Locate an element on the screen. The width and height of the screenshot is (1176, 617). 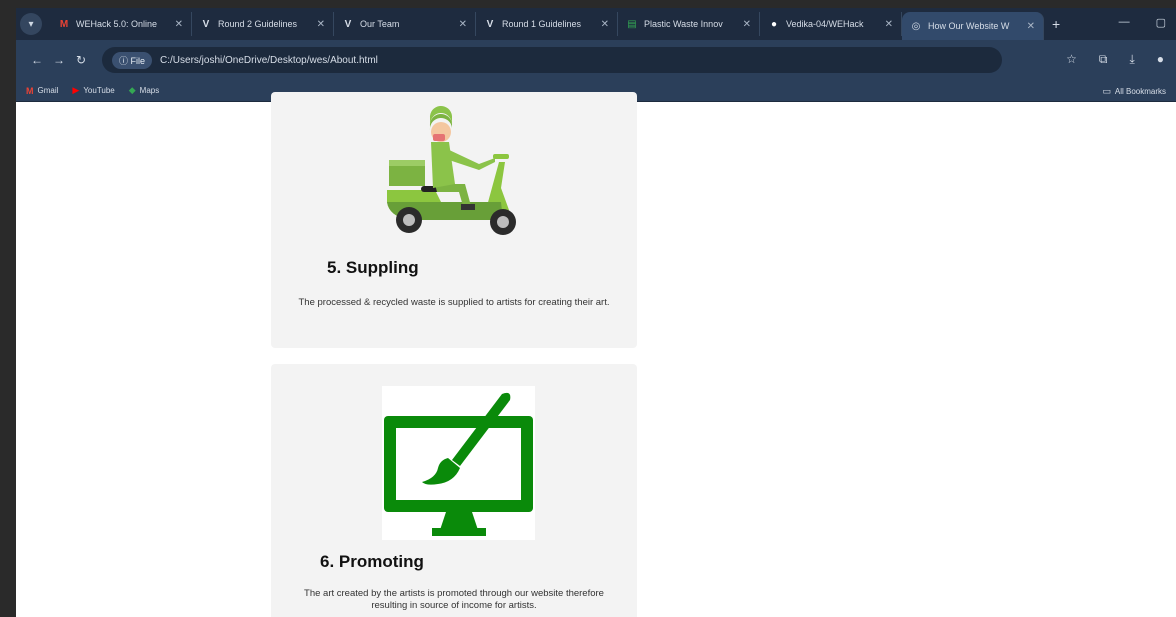
bookmark-maps: ◆ Maps is located at coordinates (144, 90).